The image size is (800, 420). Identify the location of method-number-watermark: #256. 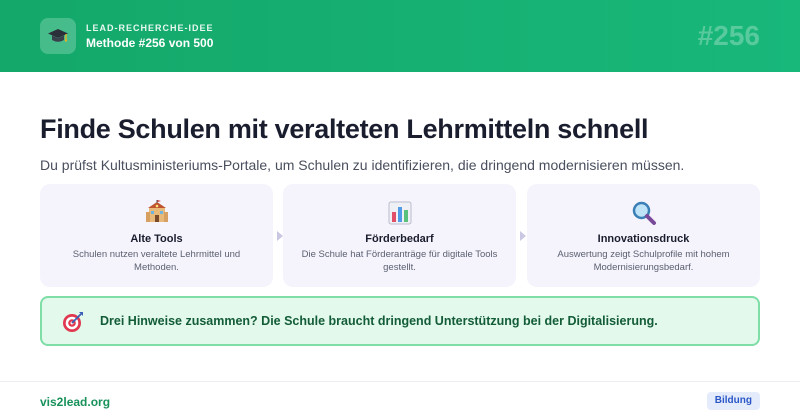
(728, 35).